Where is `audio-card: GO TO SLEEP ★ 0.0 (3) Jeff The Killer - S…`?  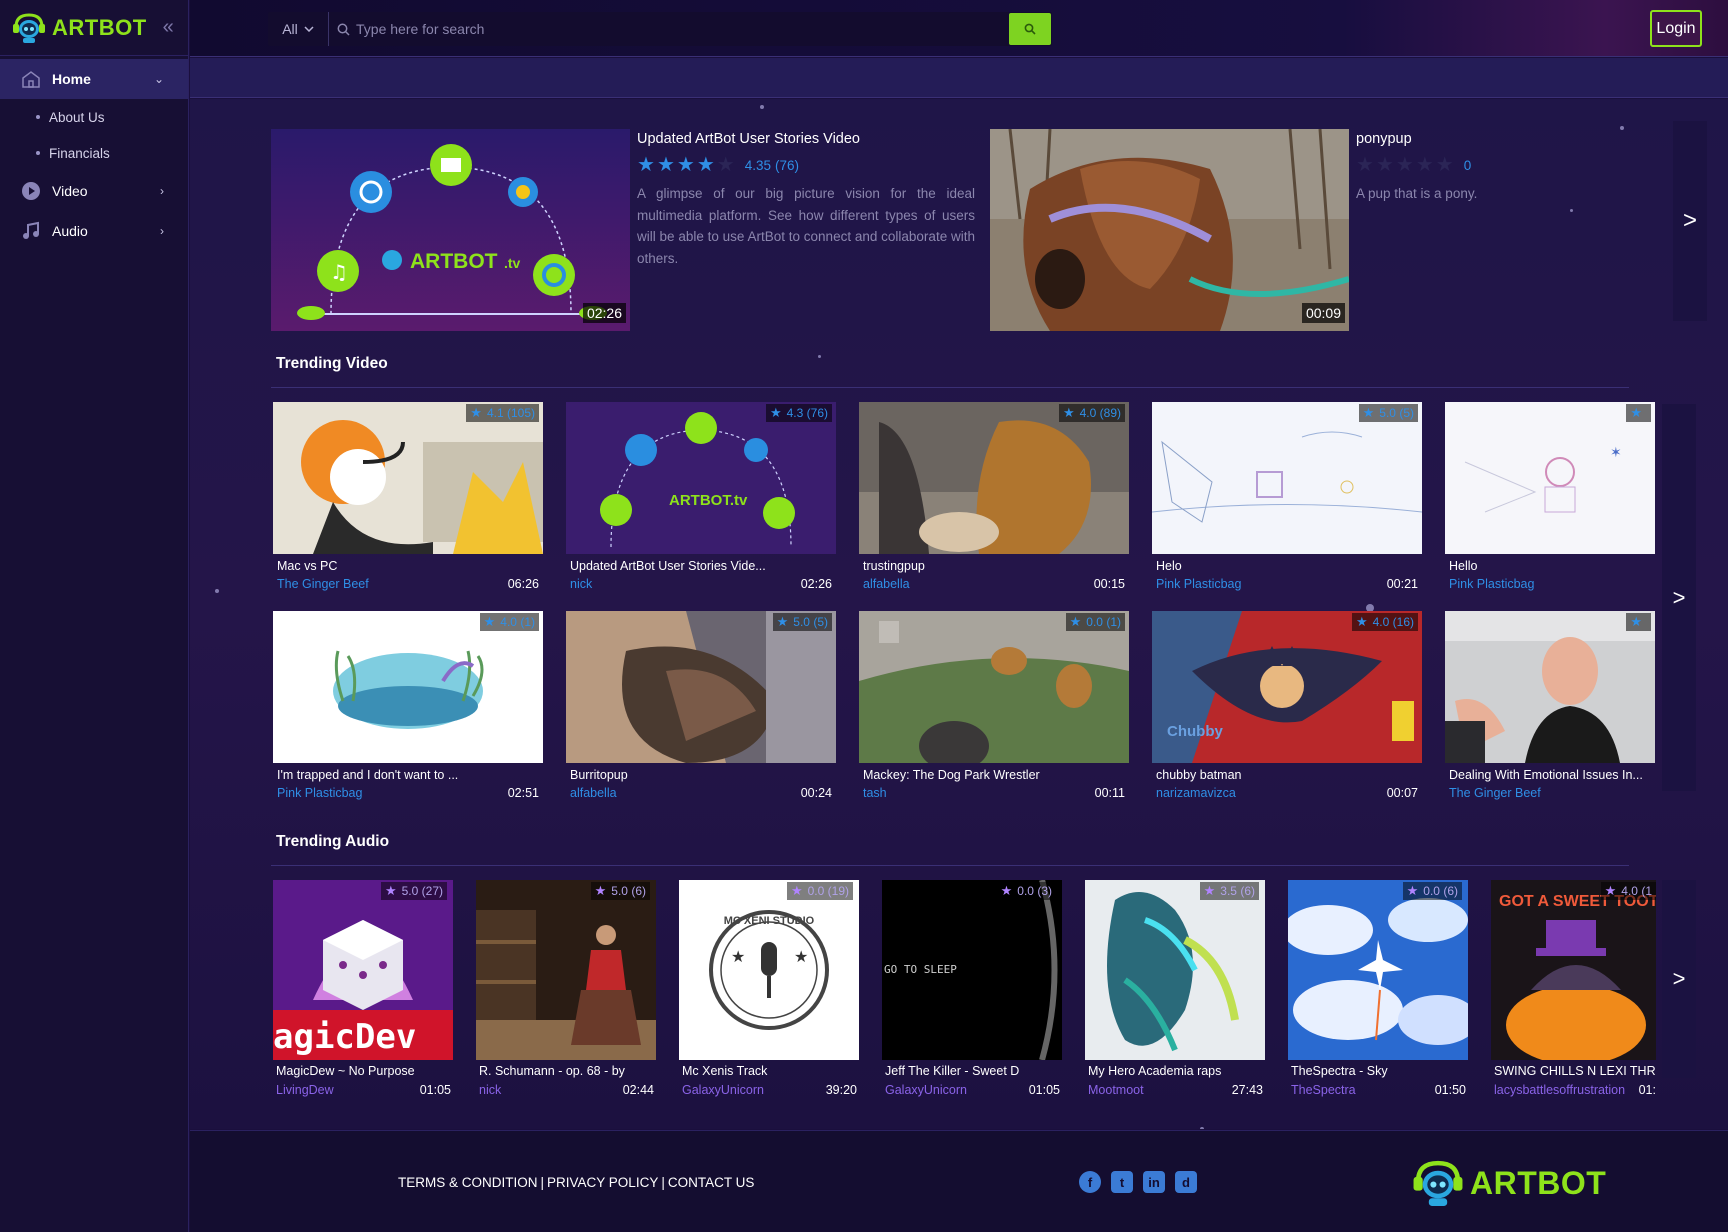 audio-card: GO TO SLEEP ★ 0.0 (3) Jeff The Killer - S… is located at coordinates (972, 990).